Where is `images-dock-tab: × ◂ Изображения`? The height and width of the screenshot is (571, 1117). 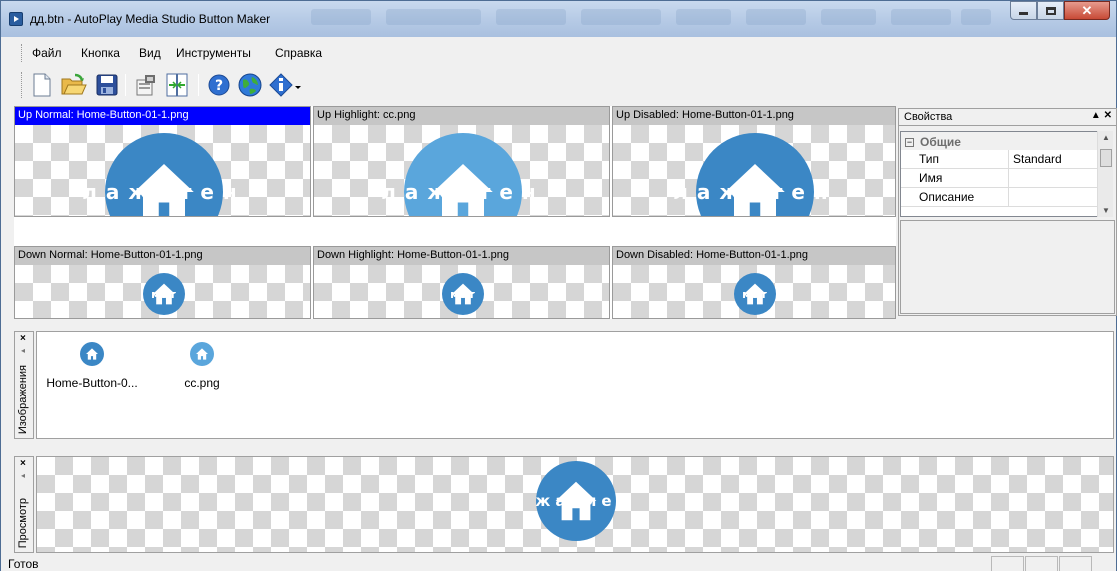
images-dock-tab: × ◂ Изображения is located at coordinates (24, 385).